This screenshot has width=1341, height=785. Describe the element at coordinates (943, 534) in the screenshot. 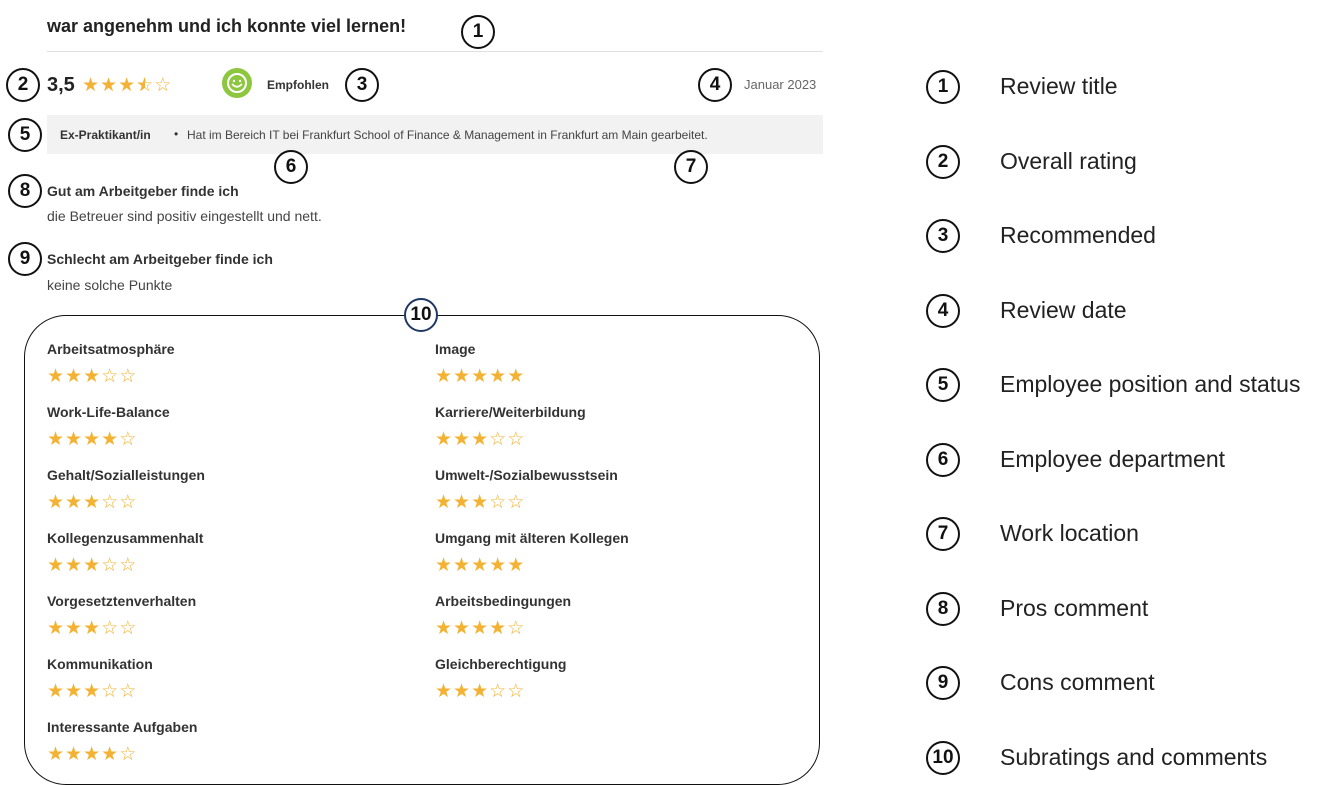

I see `legend-badge-7: 7` at that location.